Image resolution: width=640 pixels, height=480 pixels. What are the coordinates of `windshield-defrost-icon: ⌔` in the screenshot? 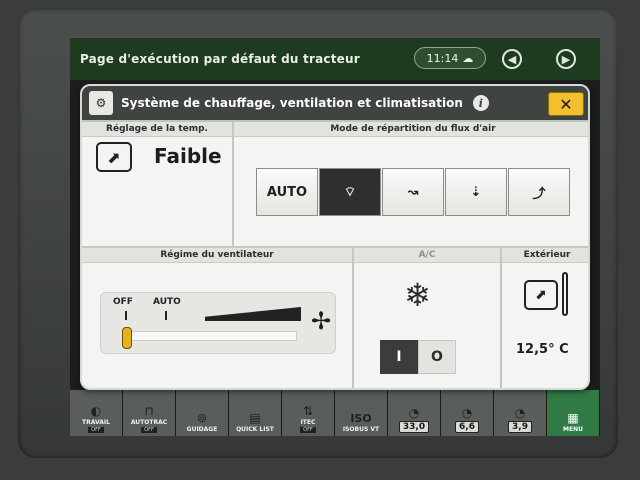 It's located at (350, 192).